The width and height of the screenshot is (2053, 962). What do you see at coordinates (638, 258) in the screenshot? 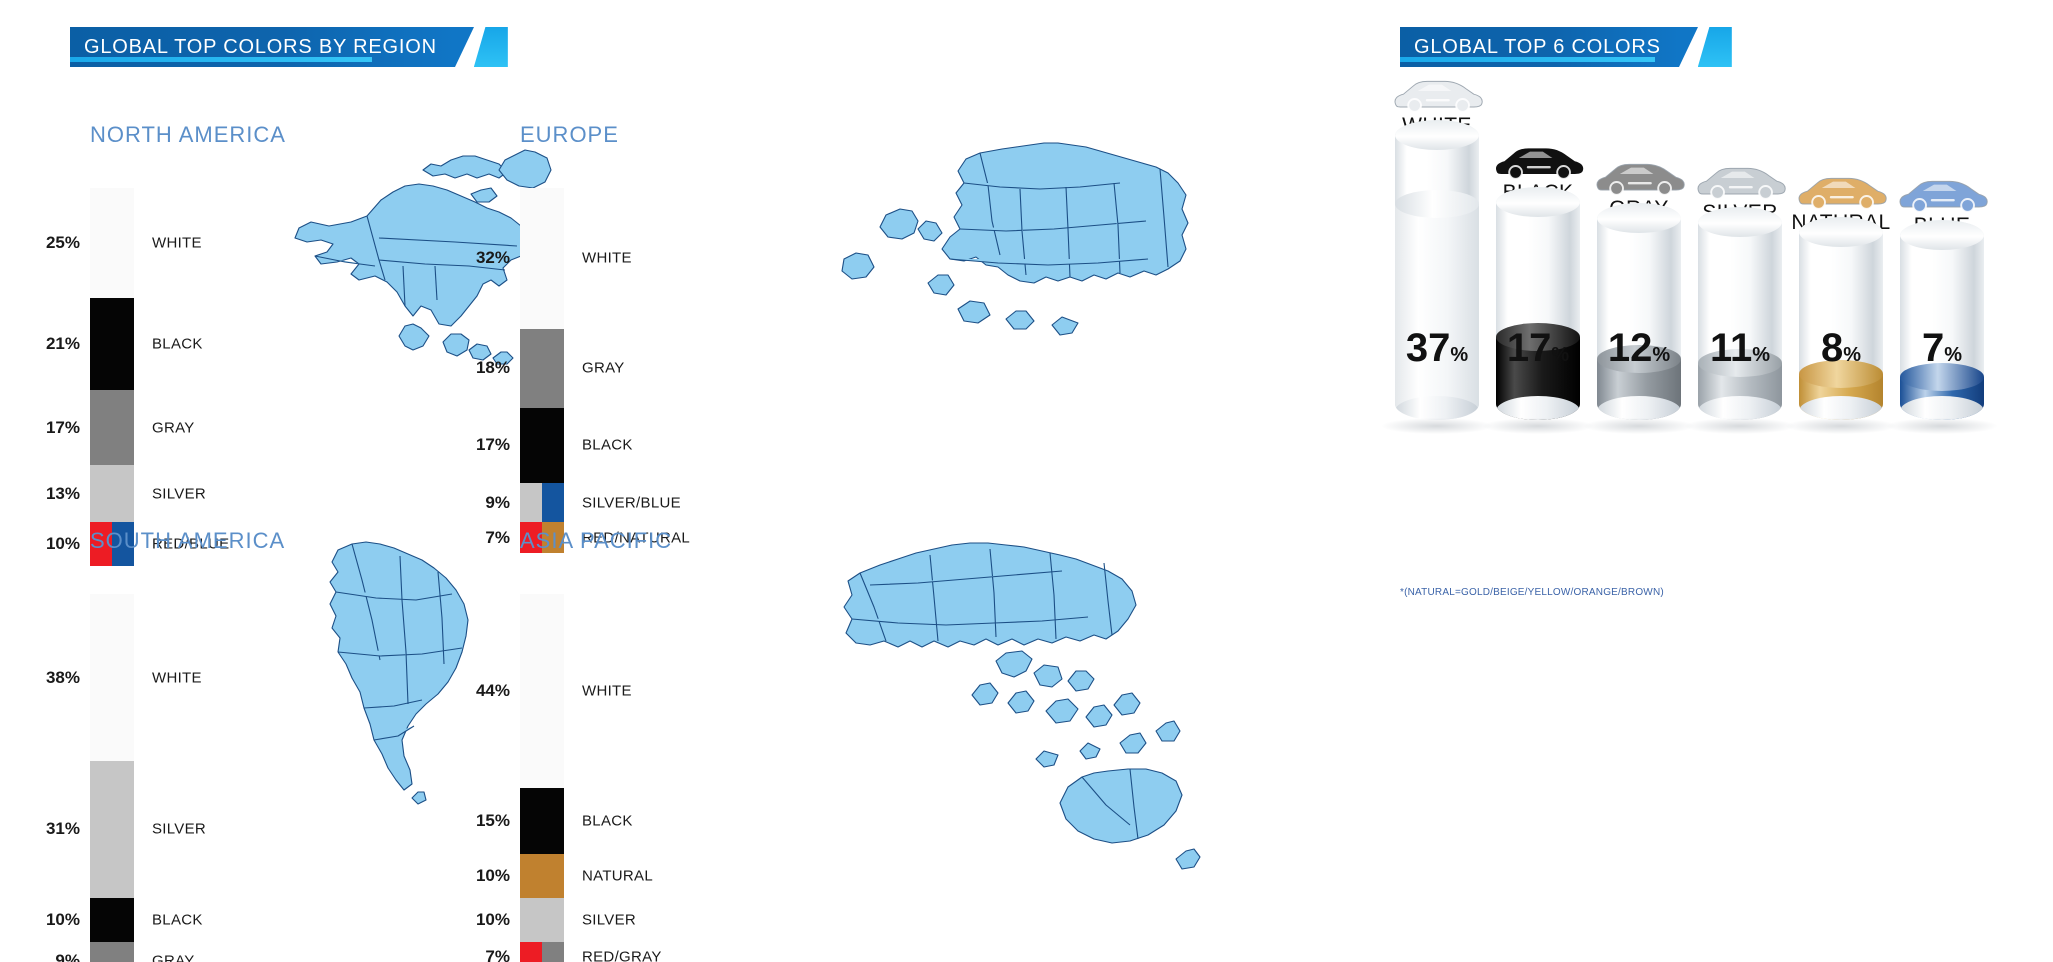
I see `legend-row: 32% WHITE` at bounding box center [638, 258].